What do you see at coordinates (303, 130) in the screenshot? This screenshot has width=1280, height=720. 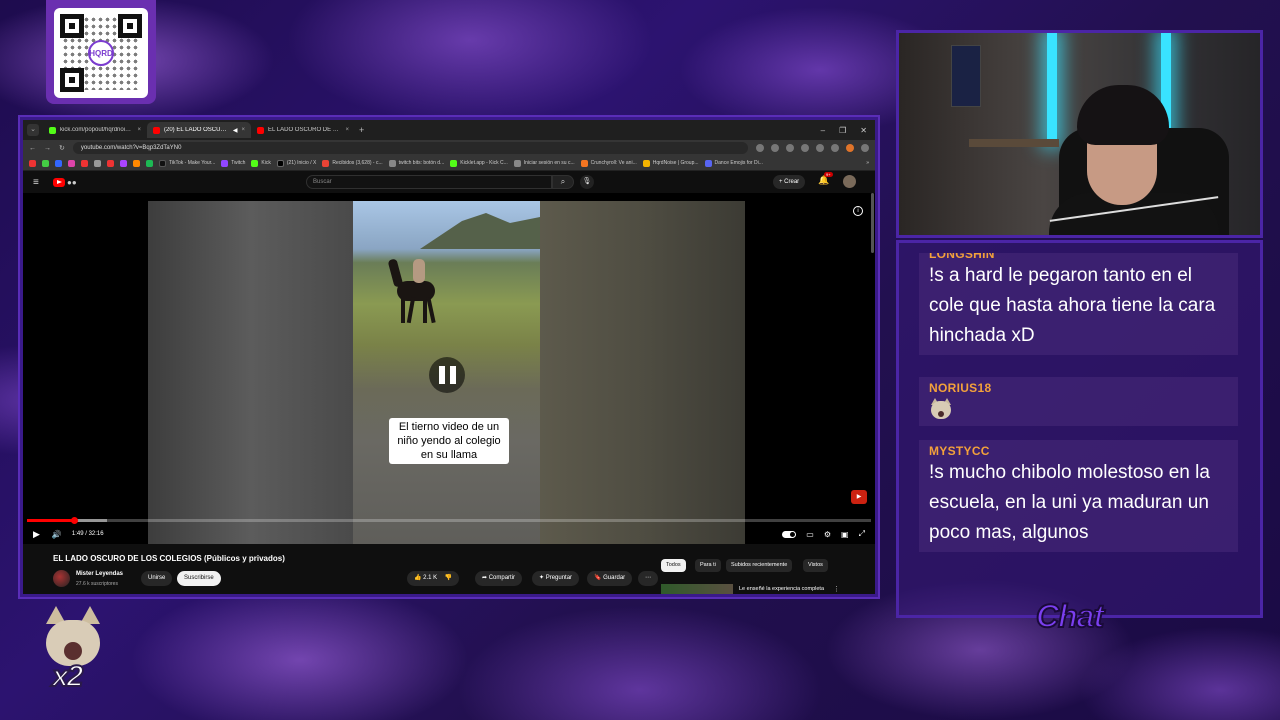 I see `tab-youtube: EL LADO OSCURO DE LOS CO ×` at bounding box center [303, 130].